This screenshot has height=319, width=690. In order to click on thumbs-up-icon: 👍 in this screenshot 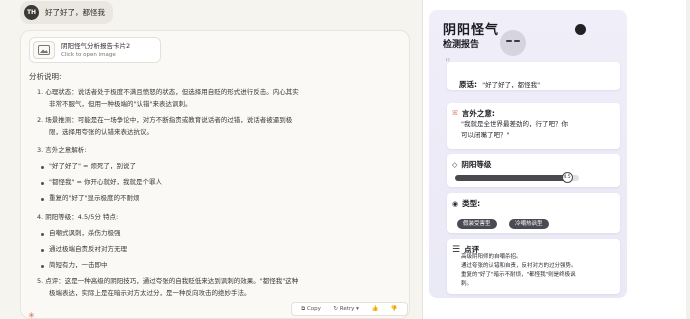, I will do `click(374, 309)`.